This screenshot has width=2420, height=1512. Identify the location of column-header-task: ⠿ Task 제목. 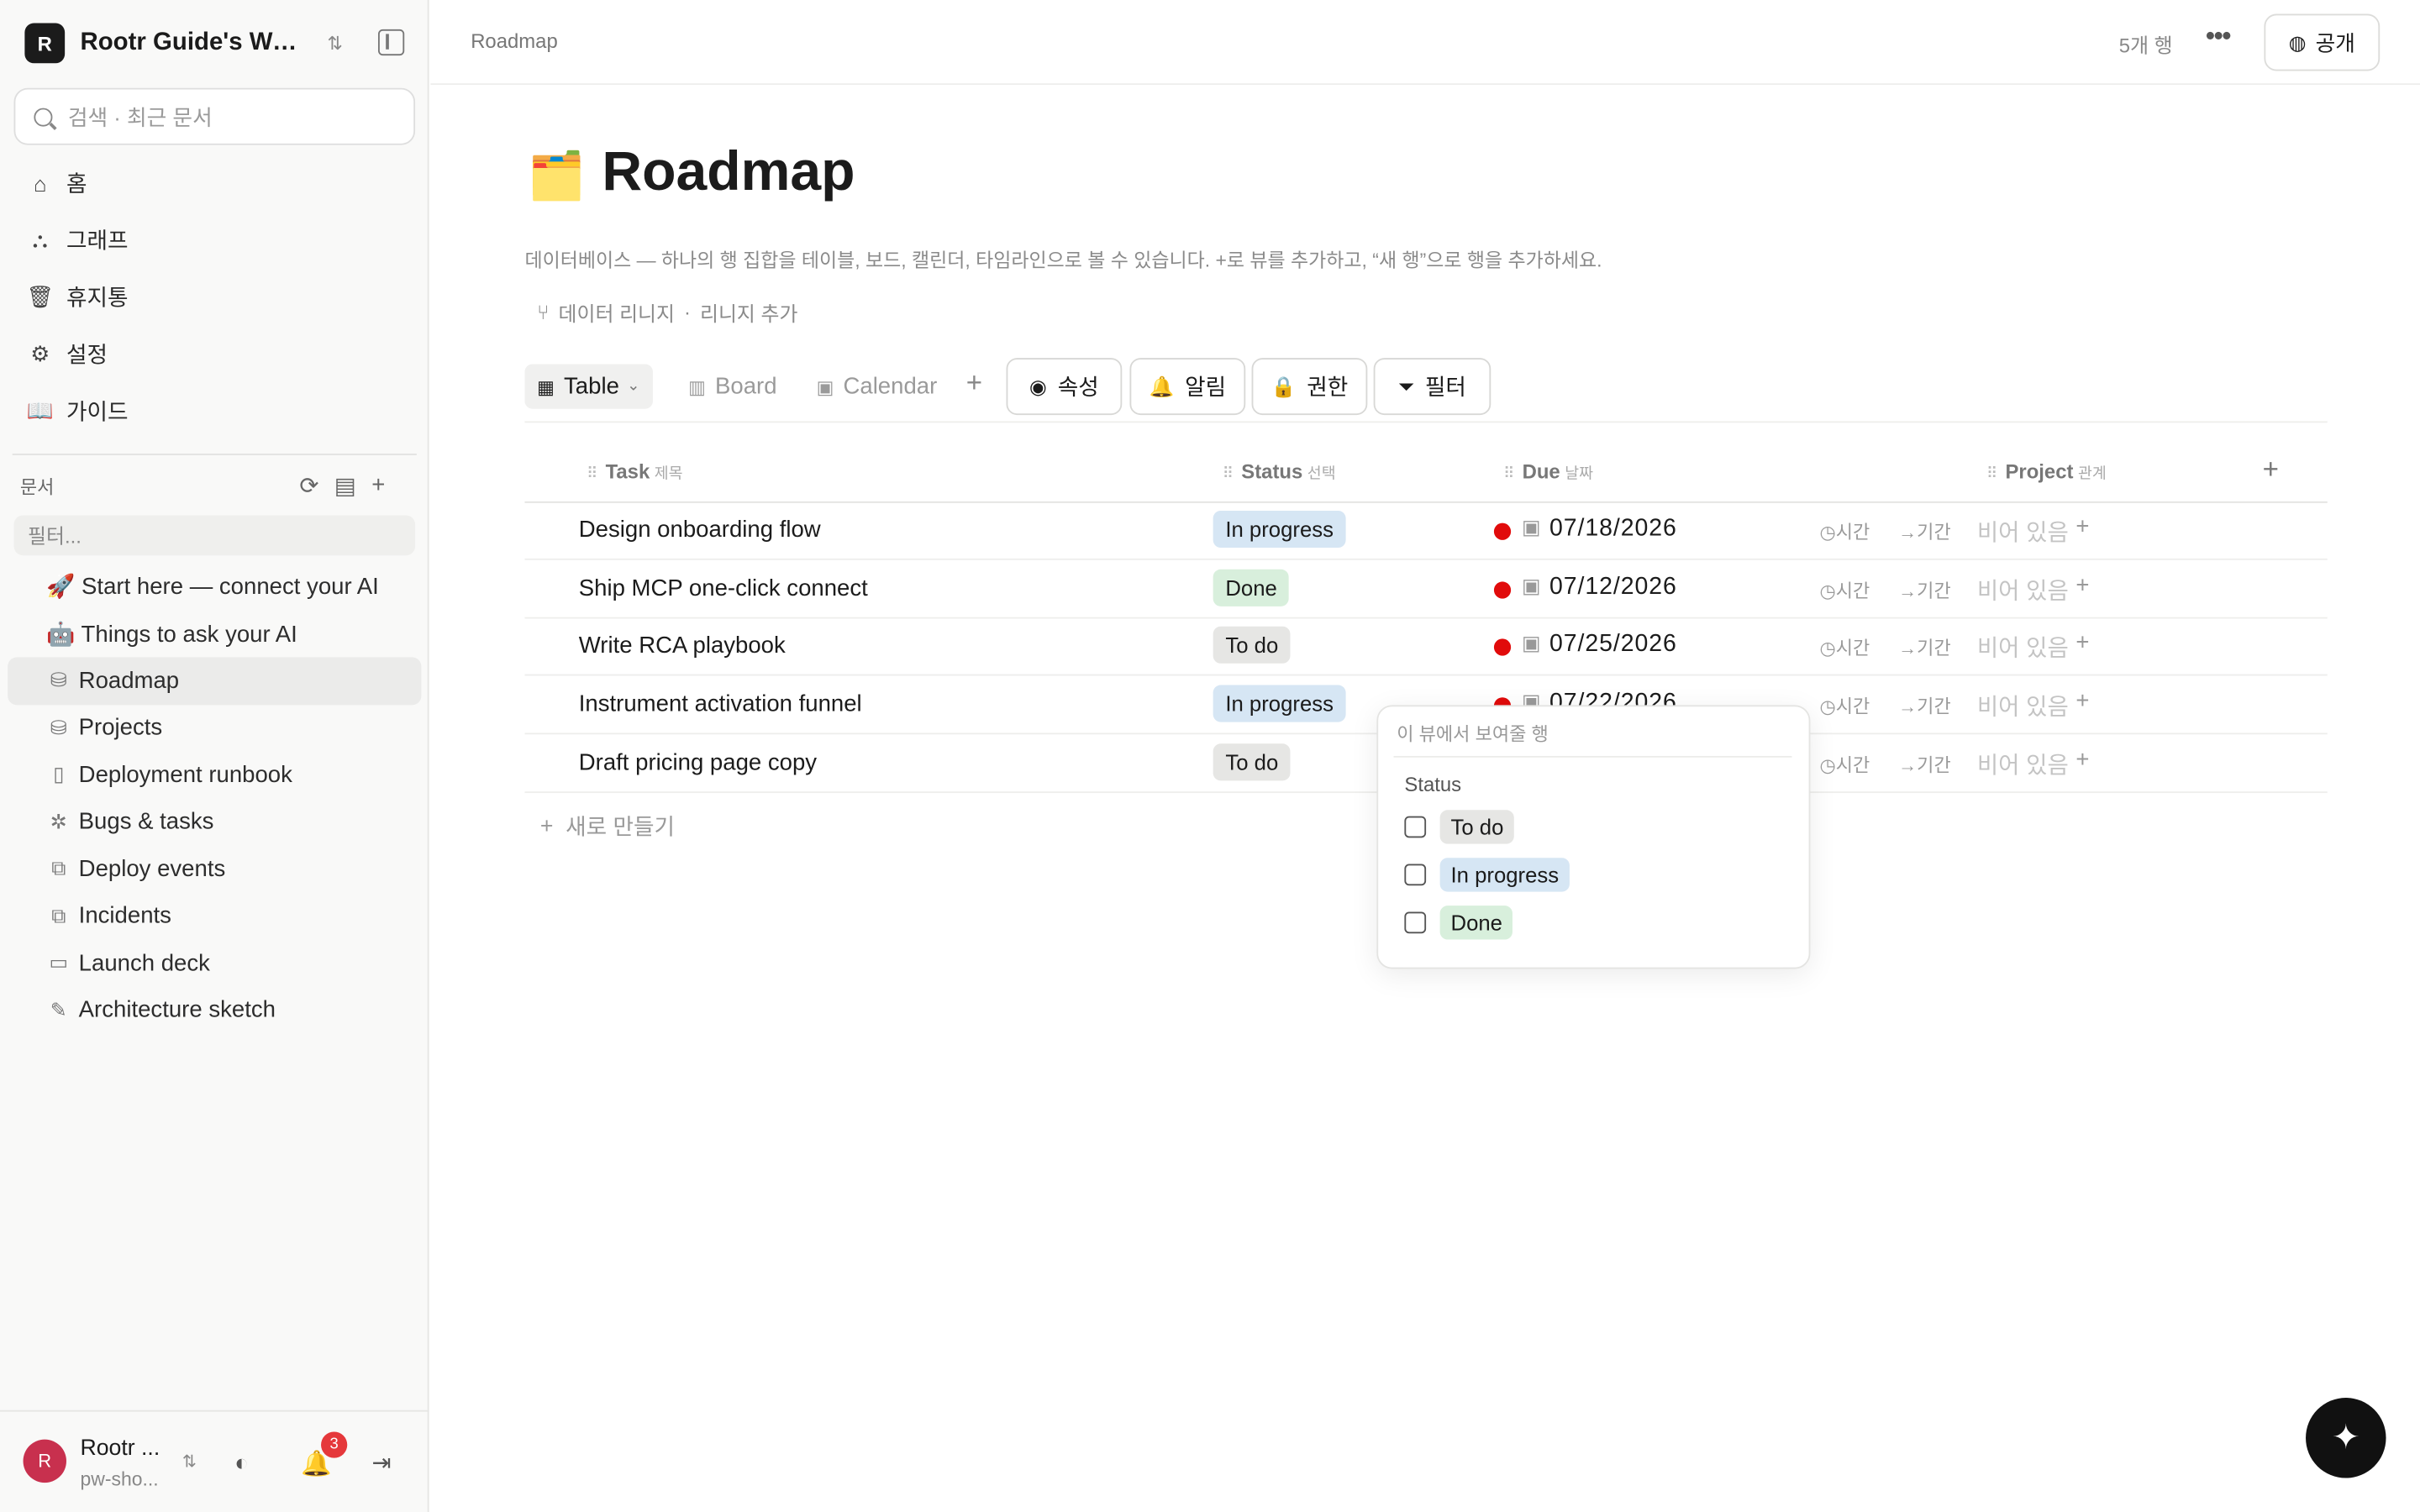
(635, 471).